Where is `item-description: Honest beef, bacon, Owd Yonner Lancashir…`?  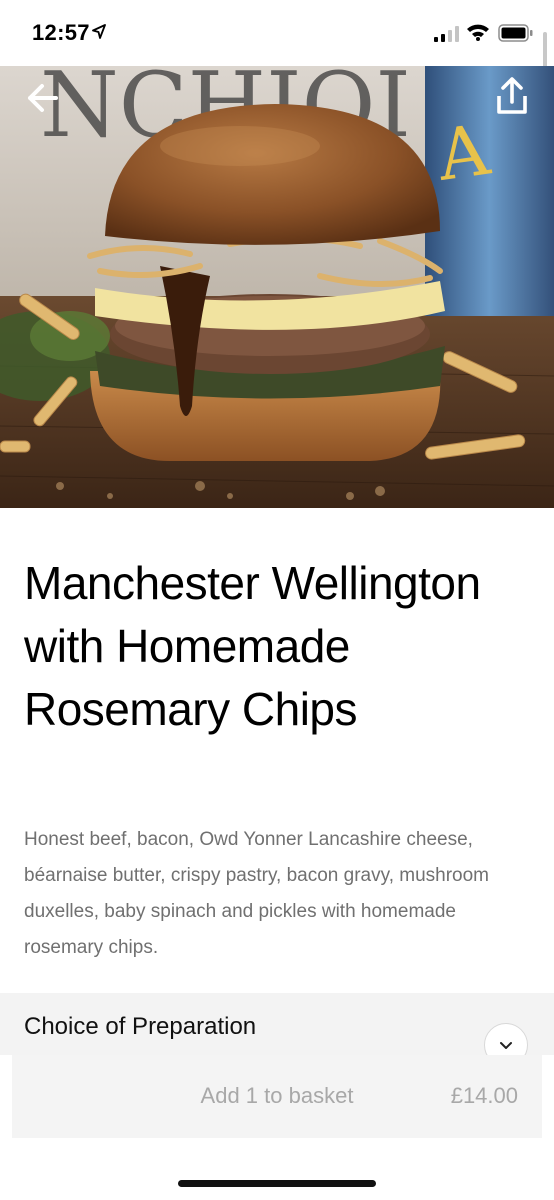
item-description: Honest beef, bacon, Owd Yonner Lancashir… is located at coordinates (257, 893).